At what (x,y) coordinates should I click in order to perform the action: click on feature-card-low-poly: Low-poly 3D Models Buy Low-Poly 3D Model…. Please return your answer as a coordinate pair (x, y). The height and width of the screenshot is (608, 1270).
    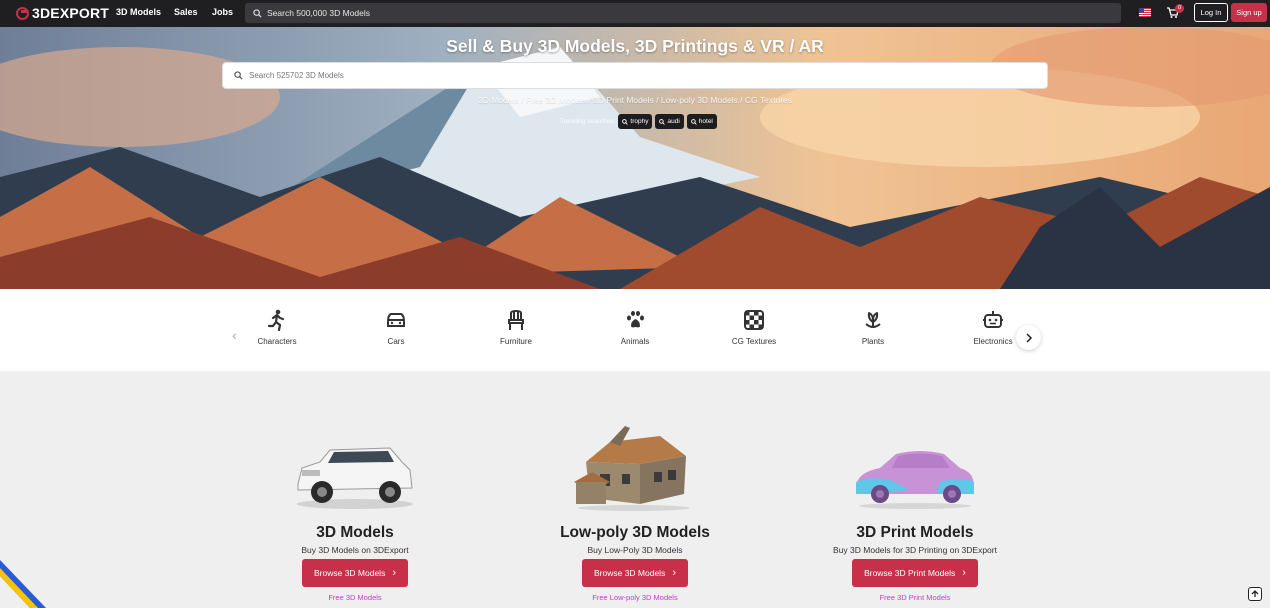
    Looking at the image, I should click on (635, 507).